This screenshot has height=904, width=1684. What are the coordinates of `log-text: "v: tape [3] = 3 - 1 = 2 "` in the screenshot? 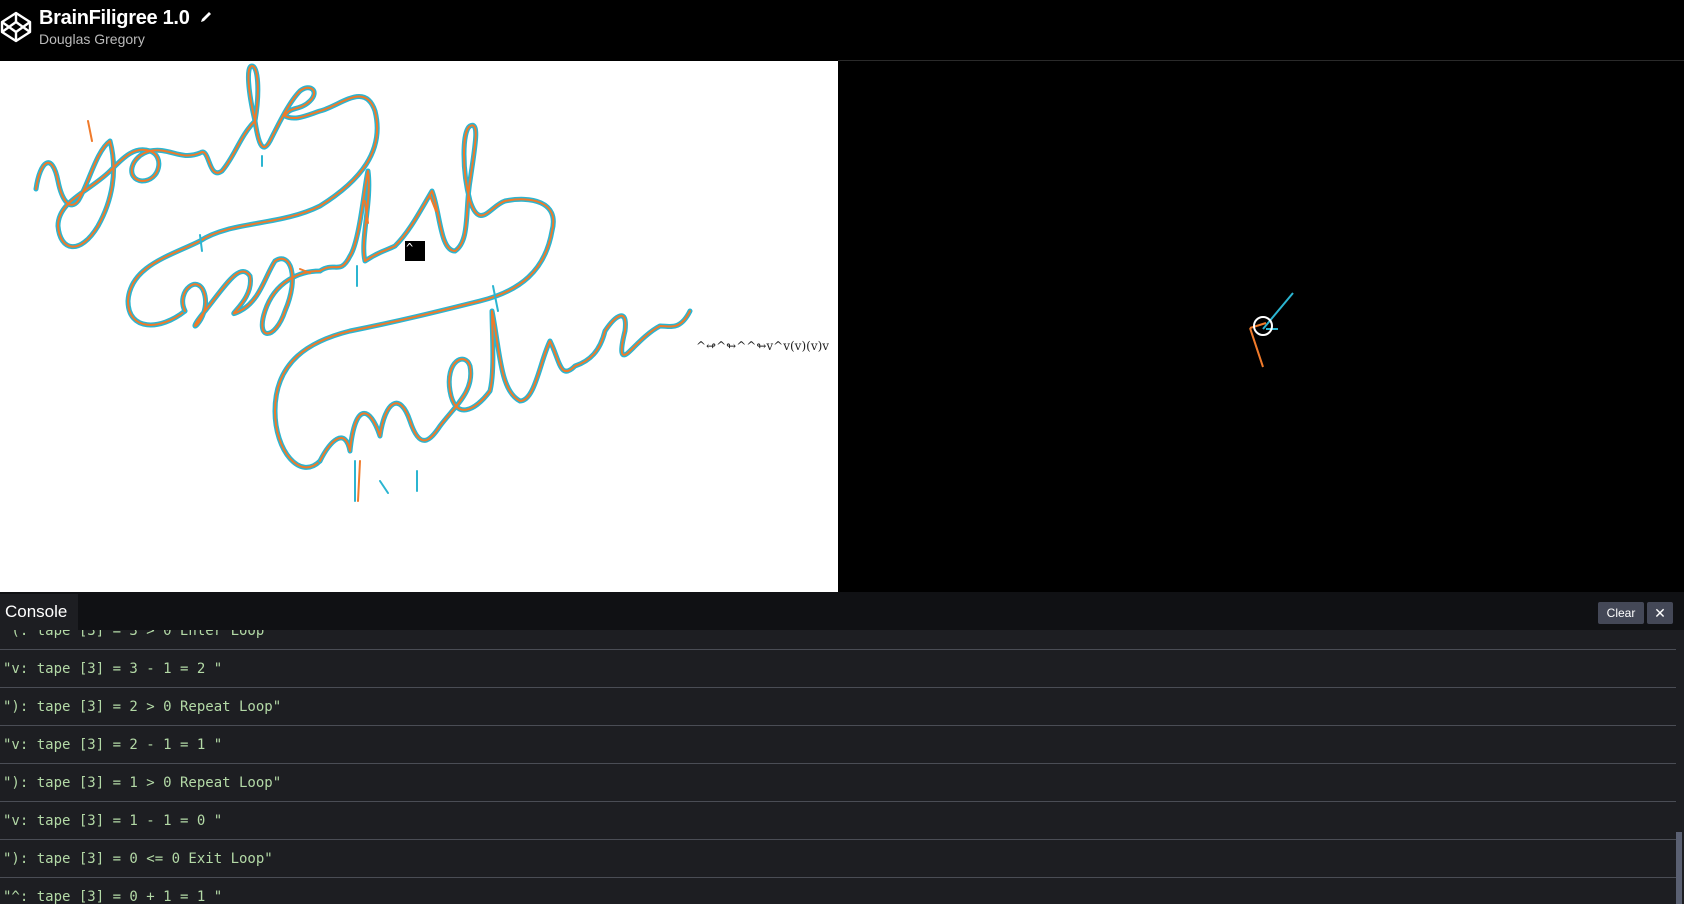 It's located at (113, 669).